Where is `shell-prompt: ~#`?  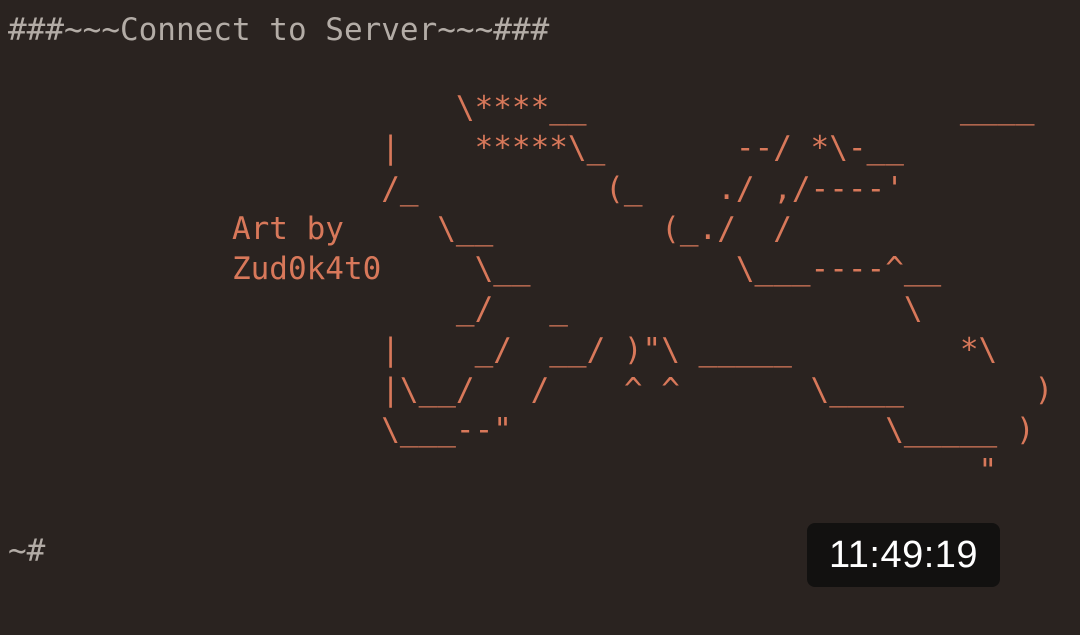 shell-prompt: ~# is located at coordinates (26, 551).